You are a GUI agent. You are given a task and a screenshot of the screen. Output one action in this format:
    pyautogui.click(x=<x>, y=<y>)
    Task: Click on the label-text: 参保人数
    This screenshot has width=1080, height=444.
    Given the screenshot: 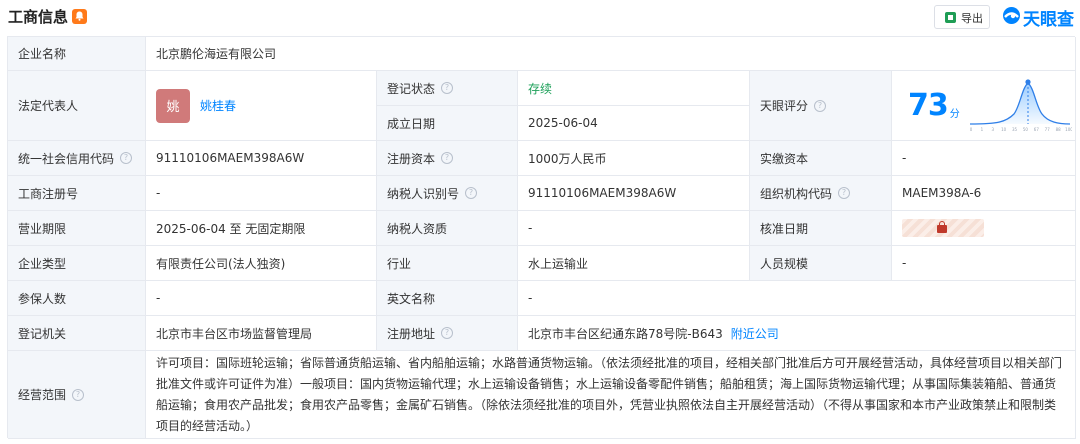 What is the action you would take?
    pyautogui.click(x=42, y=298)
    